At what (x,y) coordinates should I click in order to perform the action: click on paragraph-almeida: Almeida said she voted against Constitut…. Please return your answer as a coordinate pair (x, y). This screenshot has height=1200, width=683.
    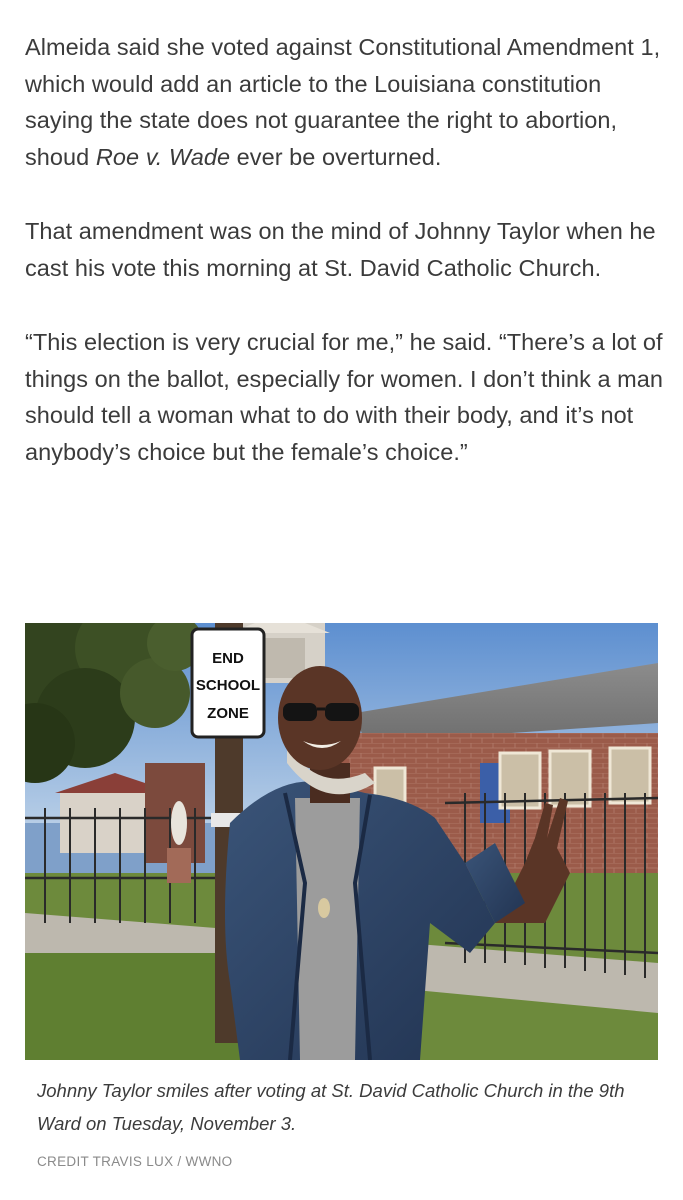
    Looking at the image, I should click on (345, 102).